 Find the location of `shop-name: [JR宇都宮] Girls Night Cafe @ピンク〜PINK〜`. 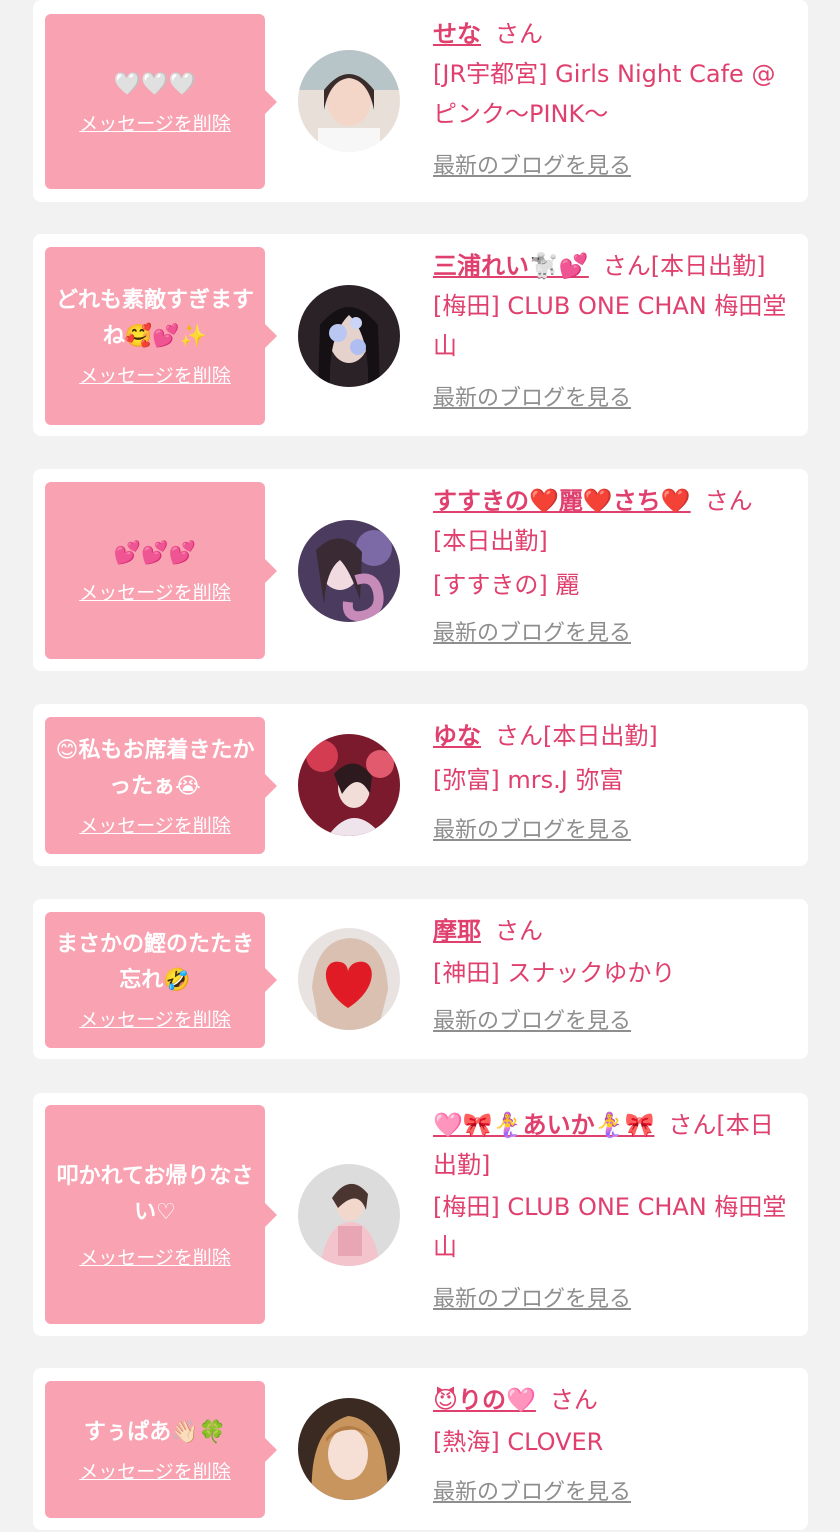

shop-name: [JR宇都宮] Girls Night Cafe @ピンク〜PINK〜 is located at coordinates (604, 94).